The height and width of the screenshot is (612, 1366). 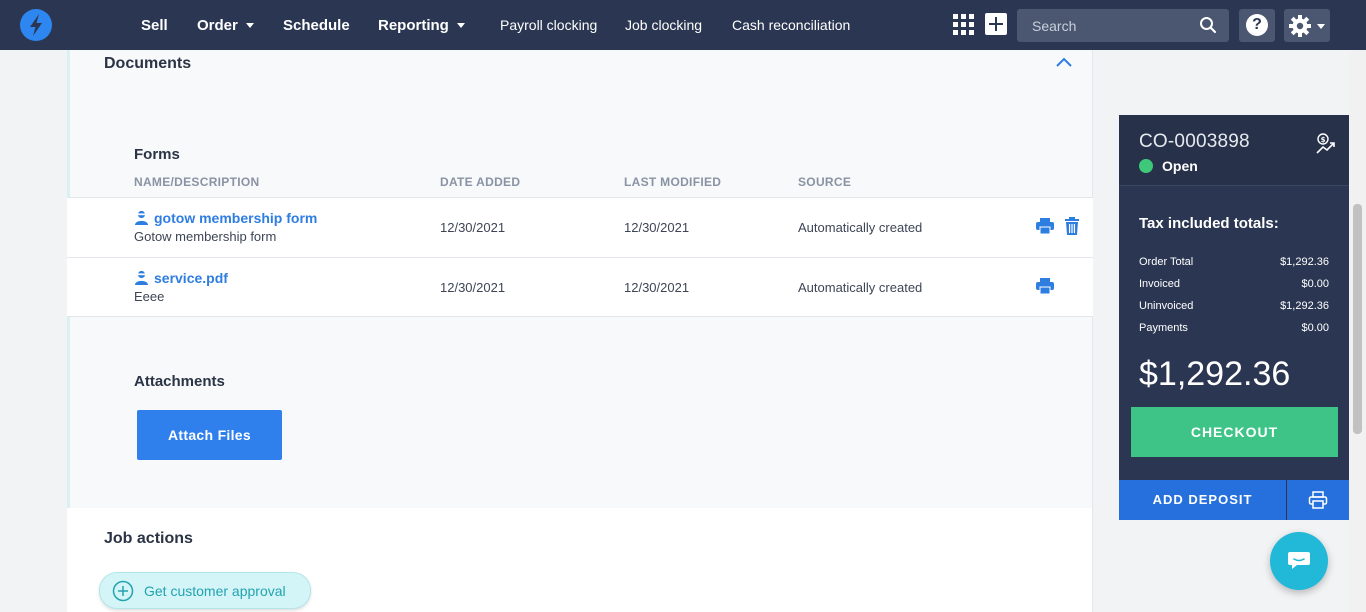 What do you see at coordinates (1194, 141) in the screenshot?
I see `order-id: CO-0003898` at bounding box center [1194, 141].